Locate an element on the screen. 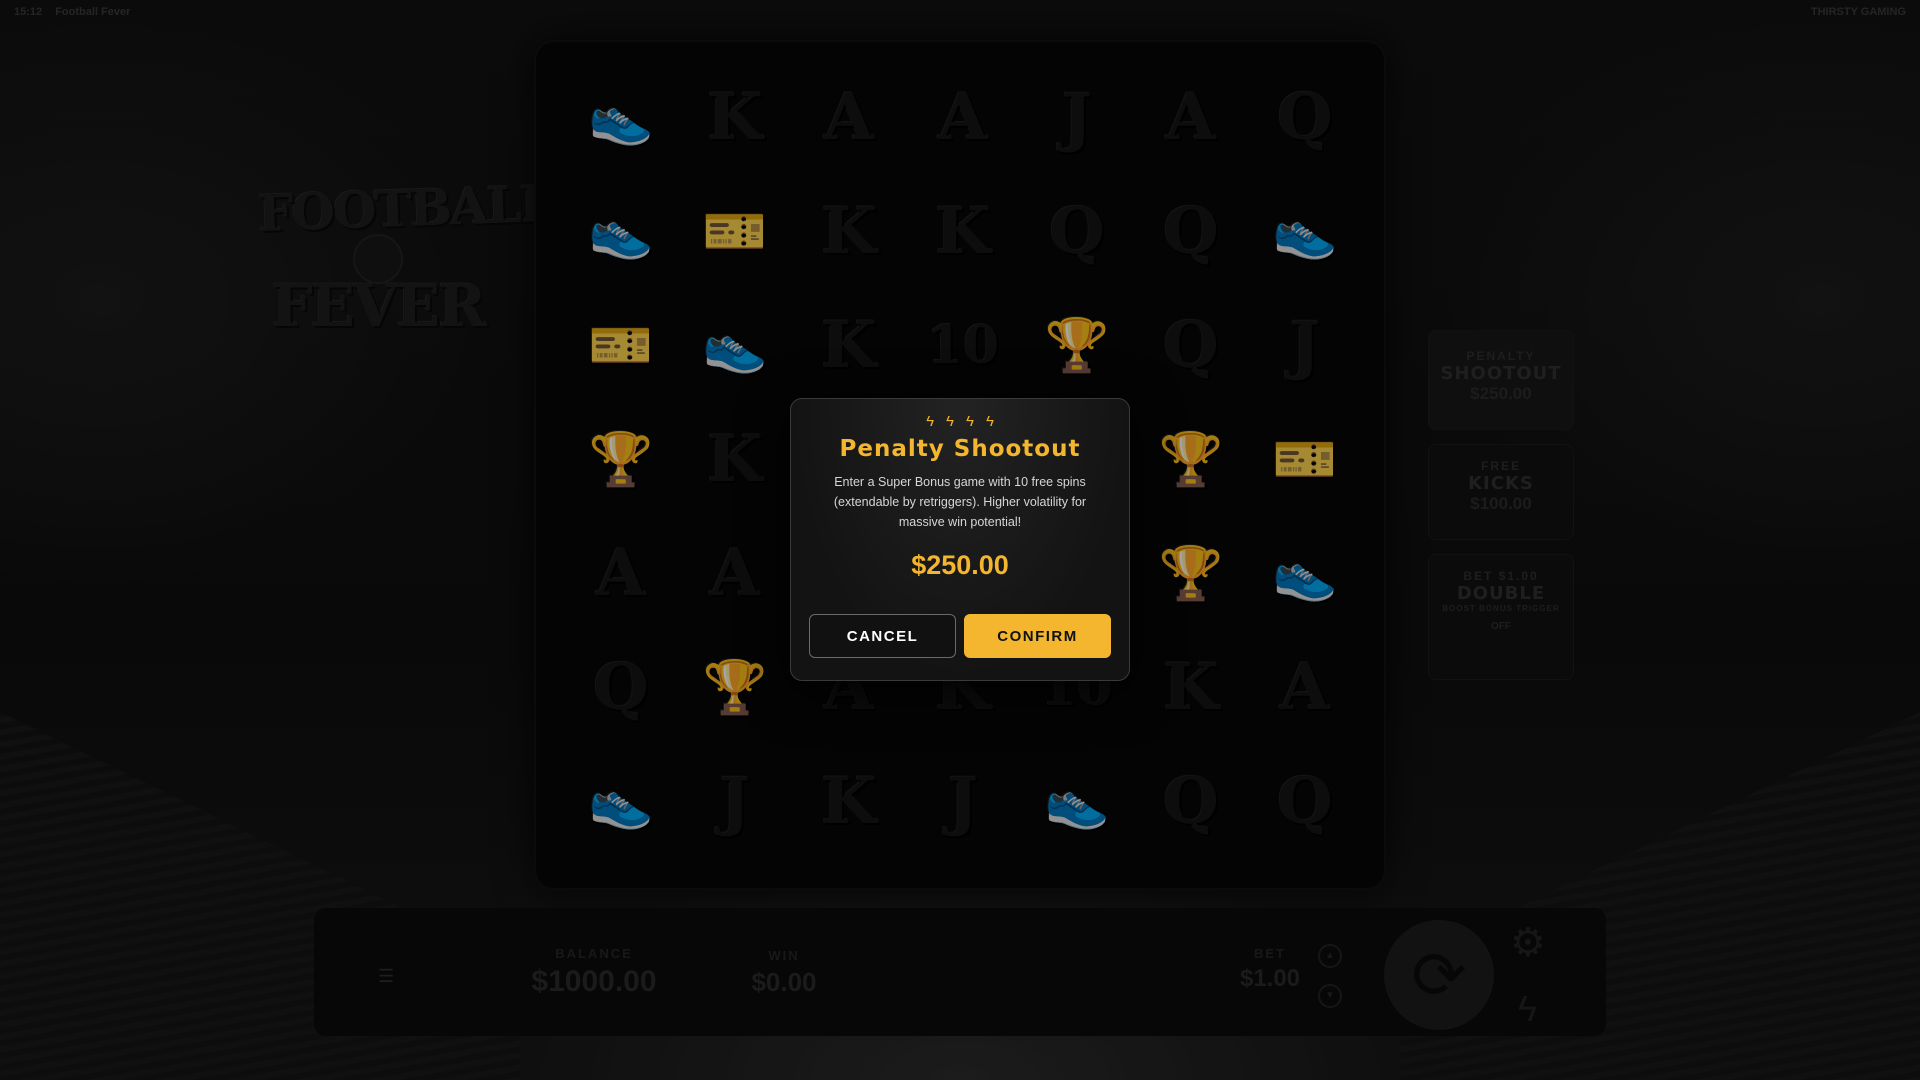 The width and height of the screenshot is (1920, 1080). confirm-button: CONFIRM is located at coordinates (1037, 636).